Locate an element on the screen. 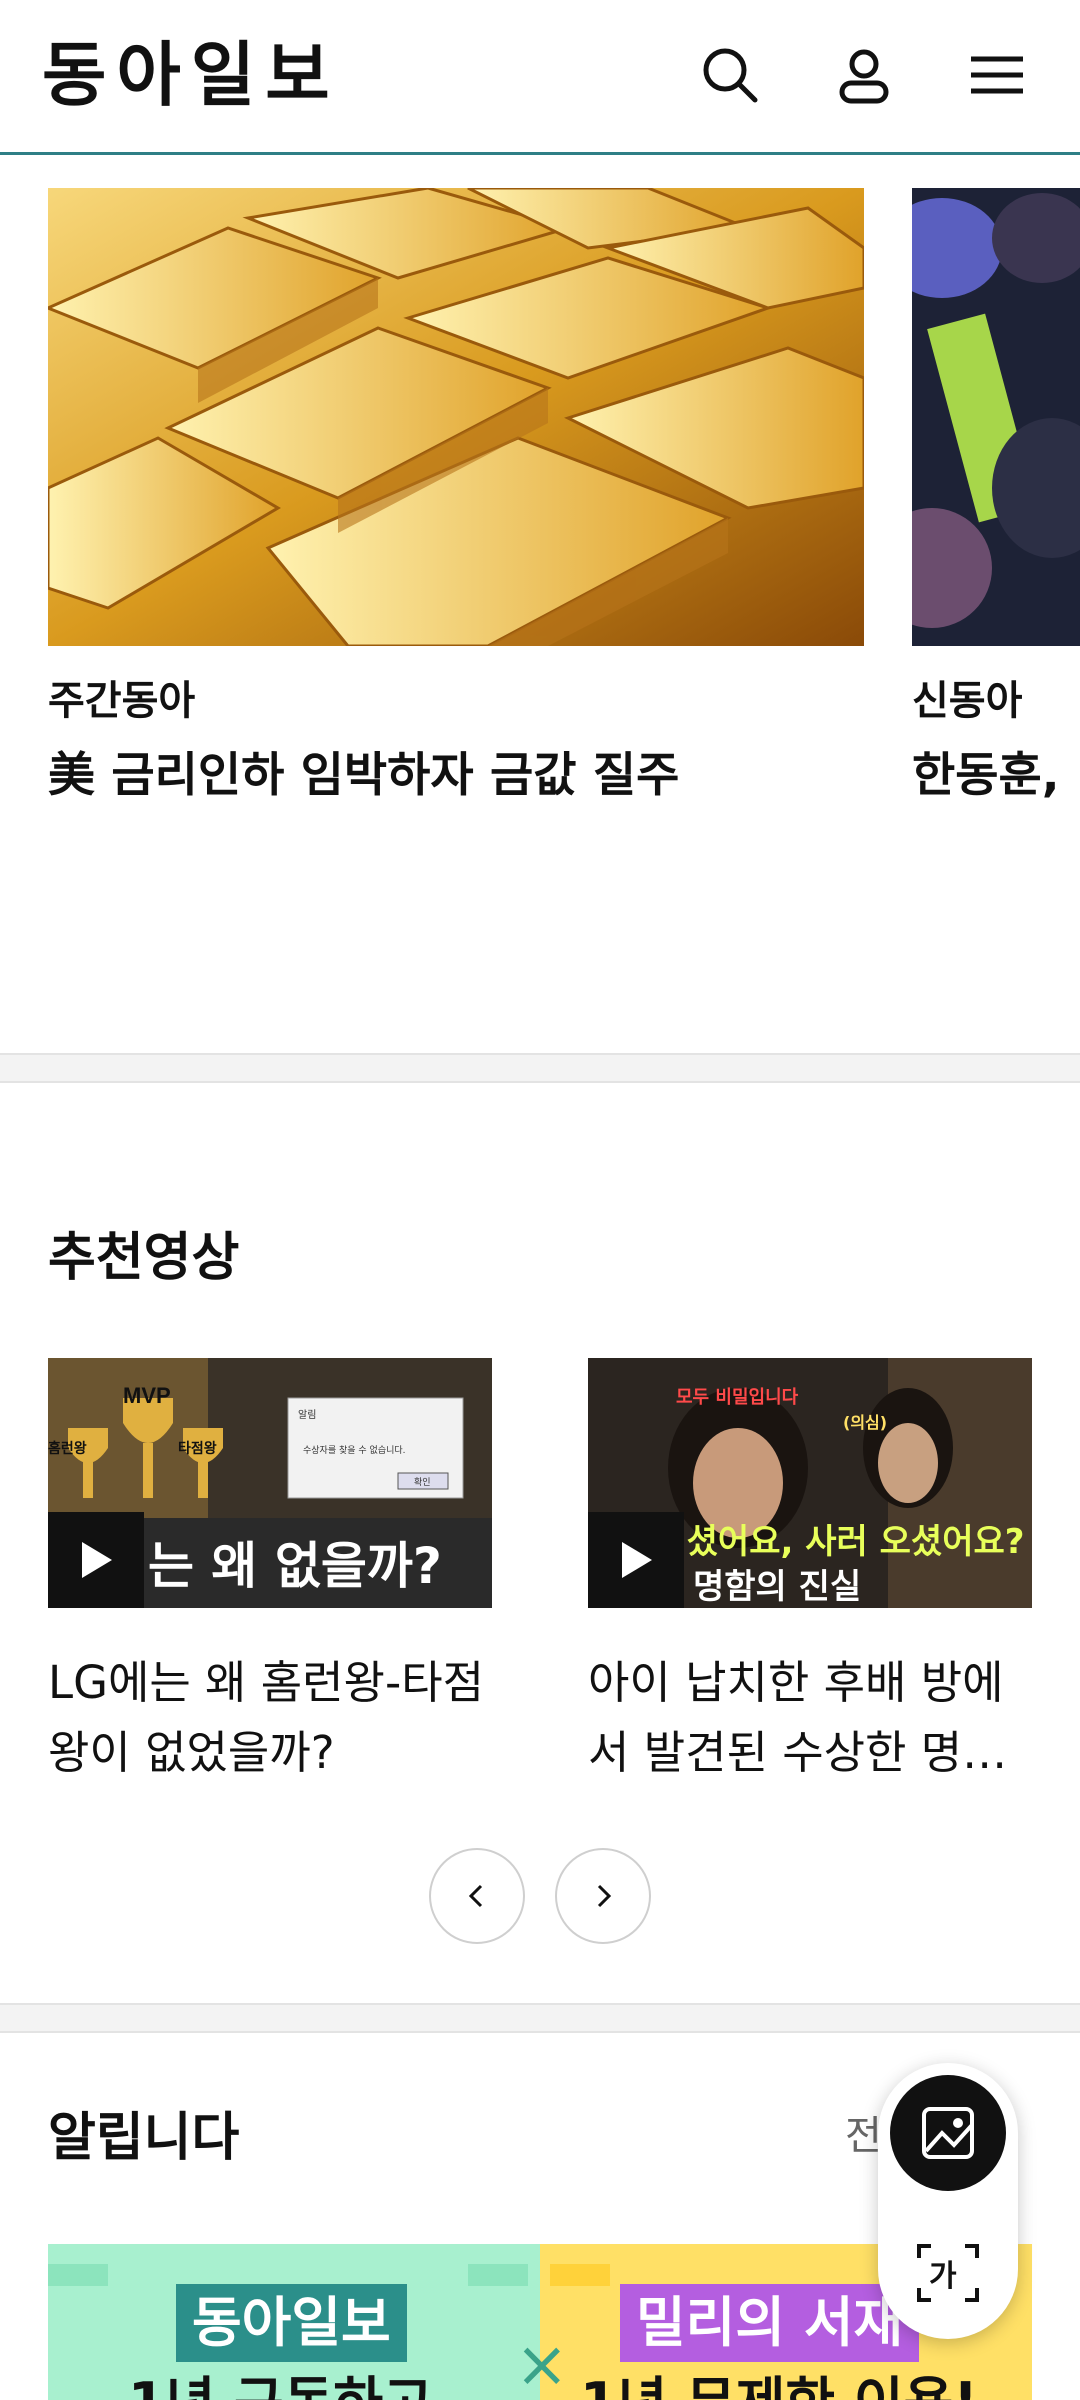 Image resolution: width=1080 pixels, height=2400 pixels. news-section-label: 주간동아 is located at coordinates (122, 701).